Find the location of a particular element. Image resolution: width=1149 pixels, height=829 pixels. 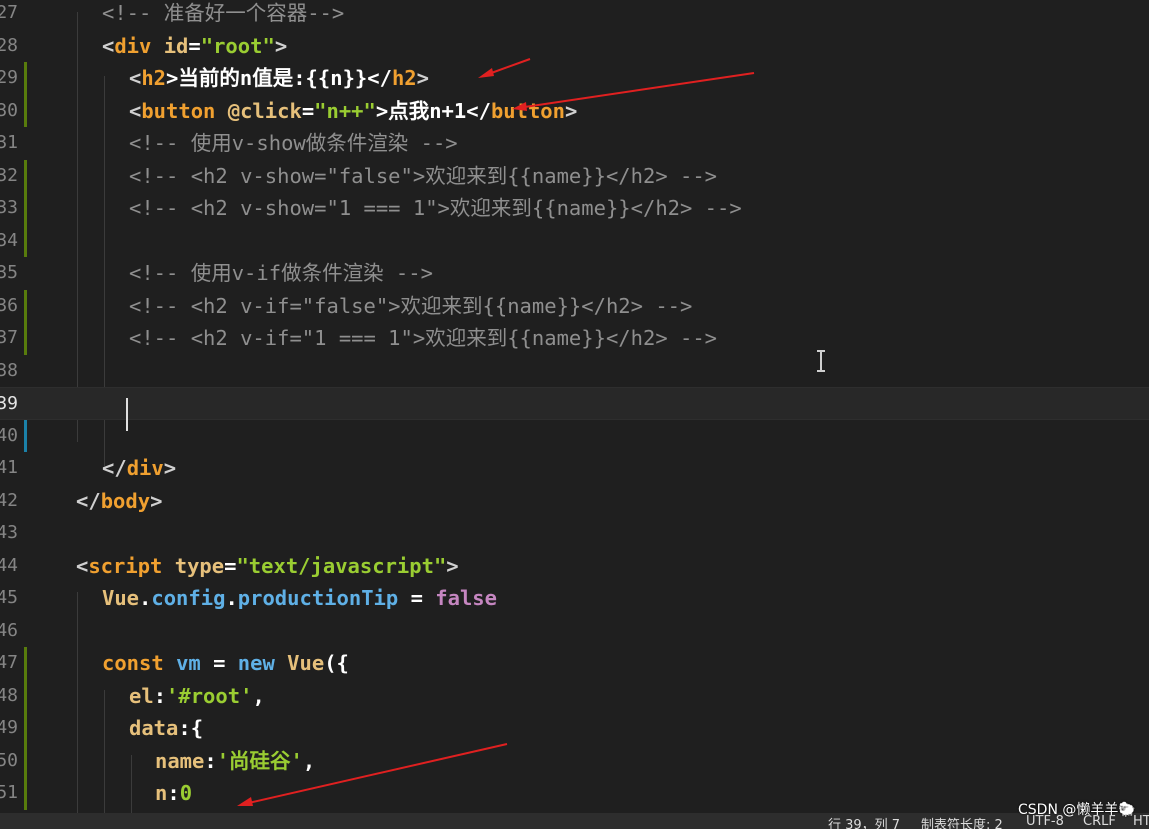

line-number: 39 is located at coordinates (9, 403).